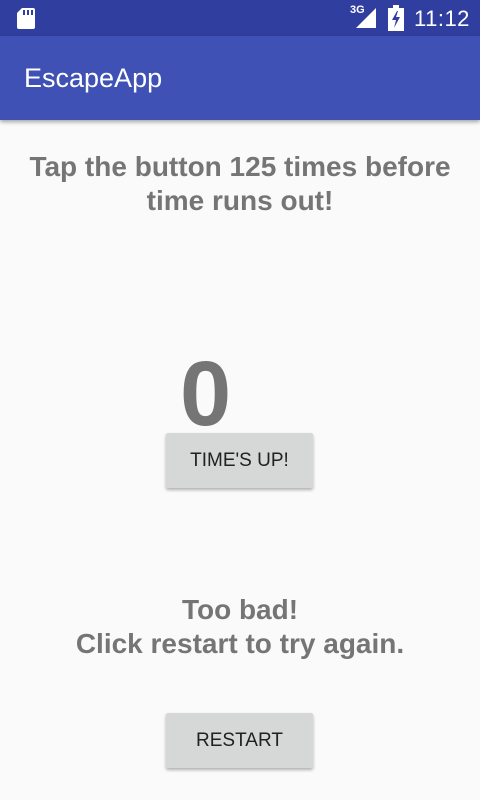  Describe the element at coordinates (93, 78) in the screenshot. I see `app-title: EscapeApp` at that location.